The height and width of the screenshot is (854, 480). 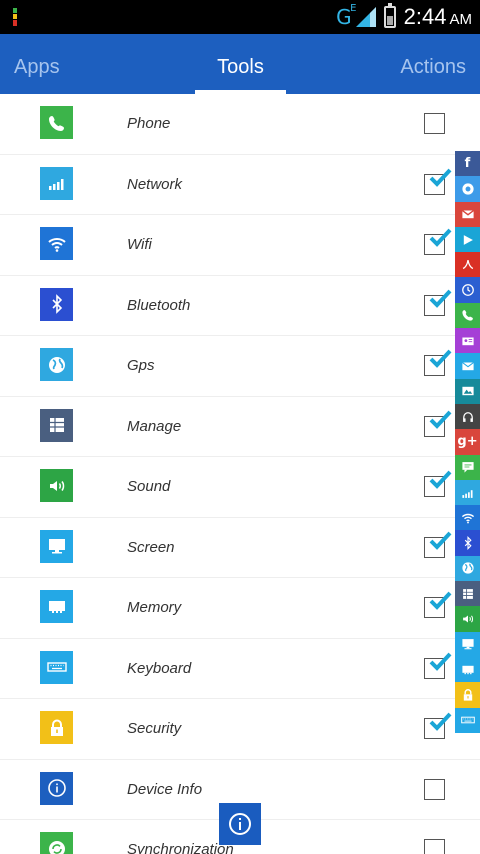 I want to click on quickbar-bluetooth-icon, so click(x=467, y=543).